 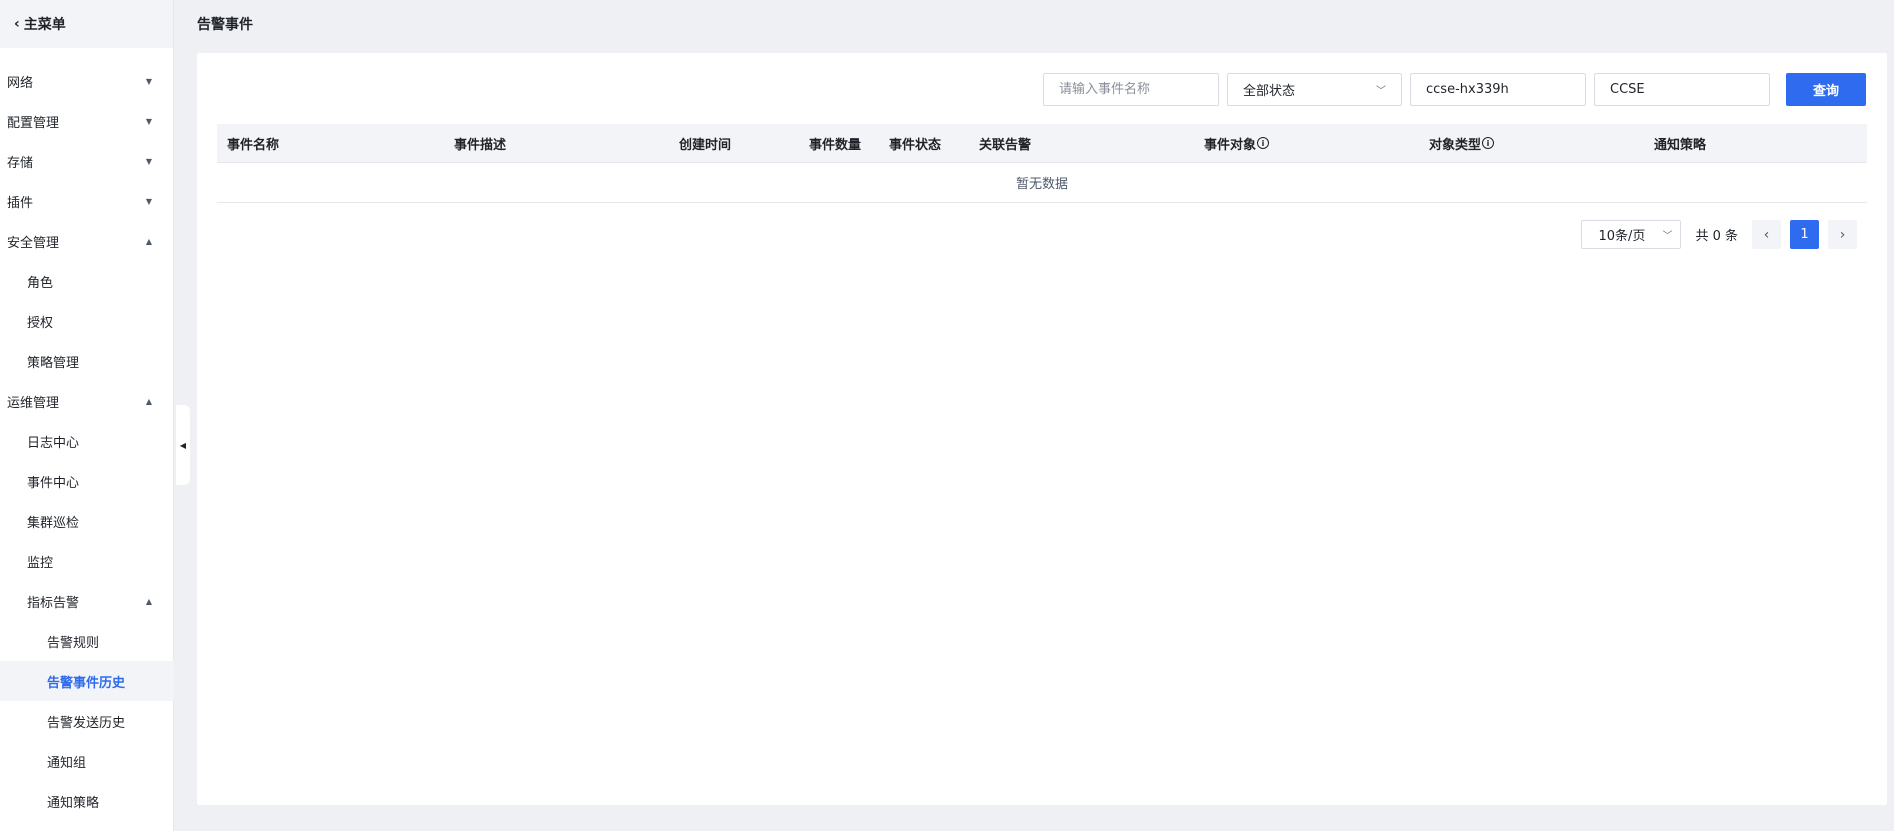 What do you see at coordinates (53, 483) in the screenshot?
I see `sidebar-item-label: 事件中心` at bounding box center [53, 483].